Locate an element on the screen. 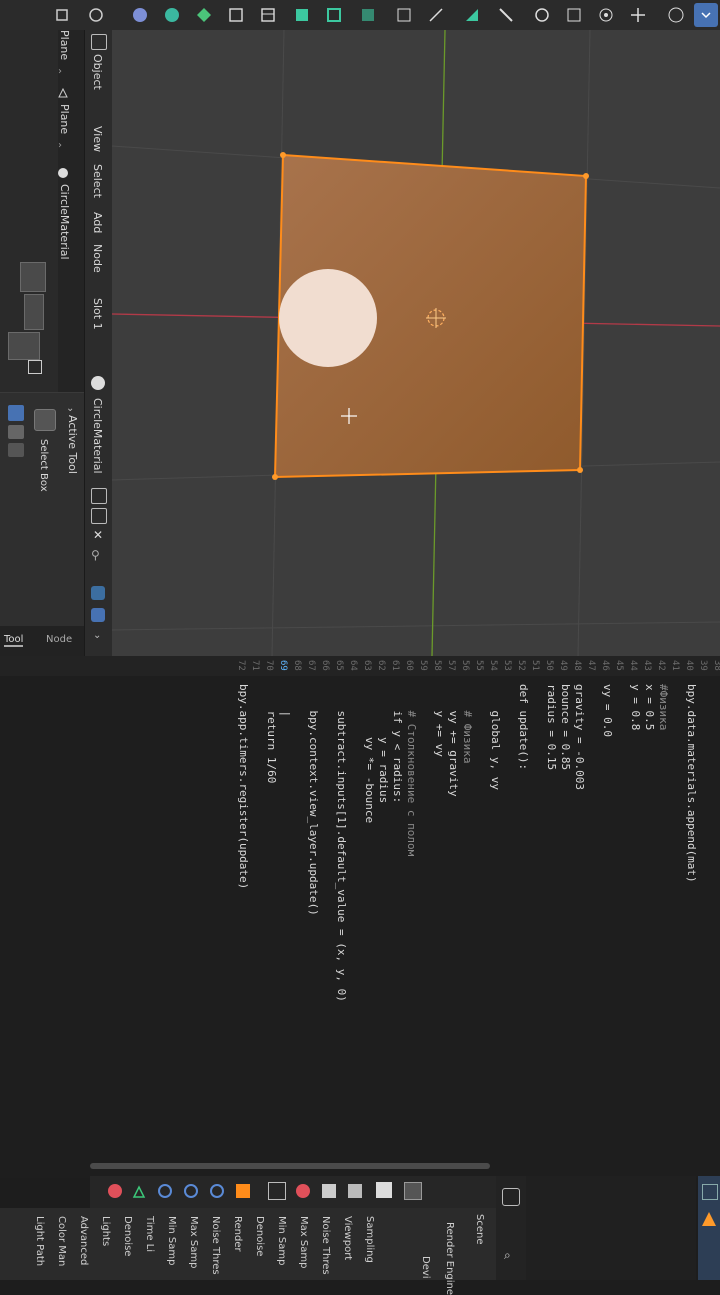 The height and width of the screenshot is (1295, 720). property-item: Sampling is located at coordinates (369, 1239).